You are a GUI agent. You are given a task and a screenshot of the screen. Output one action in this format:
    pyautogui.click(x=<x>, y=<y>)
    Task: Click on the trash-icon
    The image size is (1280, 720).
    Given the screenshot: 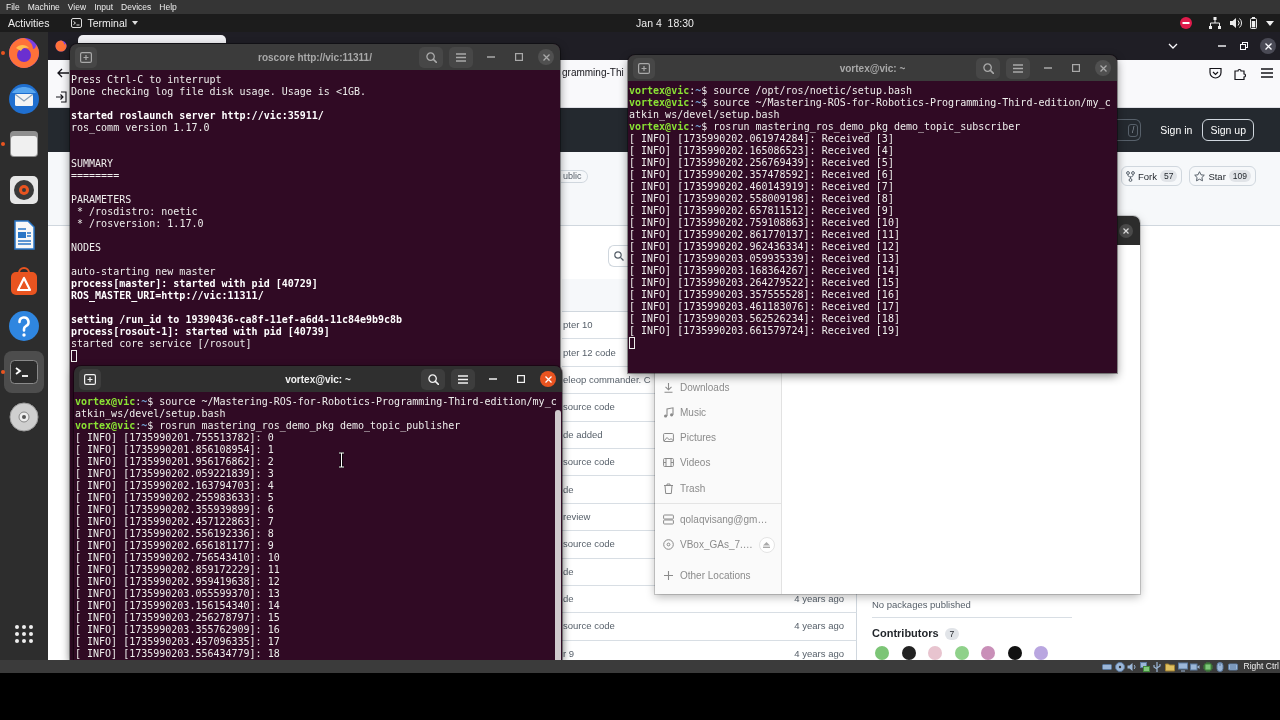 What is the action you would take?
    pyautogui.click(x=668, y=488)
    